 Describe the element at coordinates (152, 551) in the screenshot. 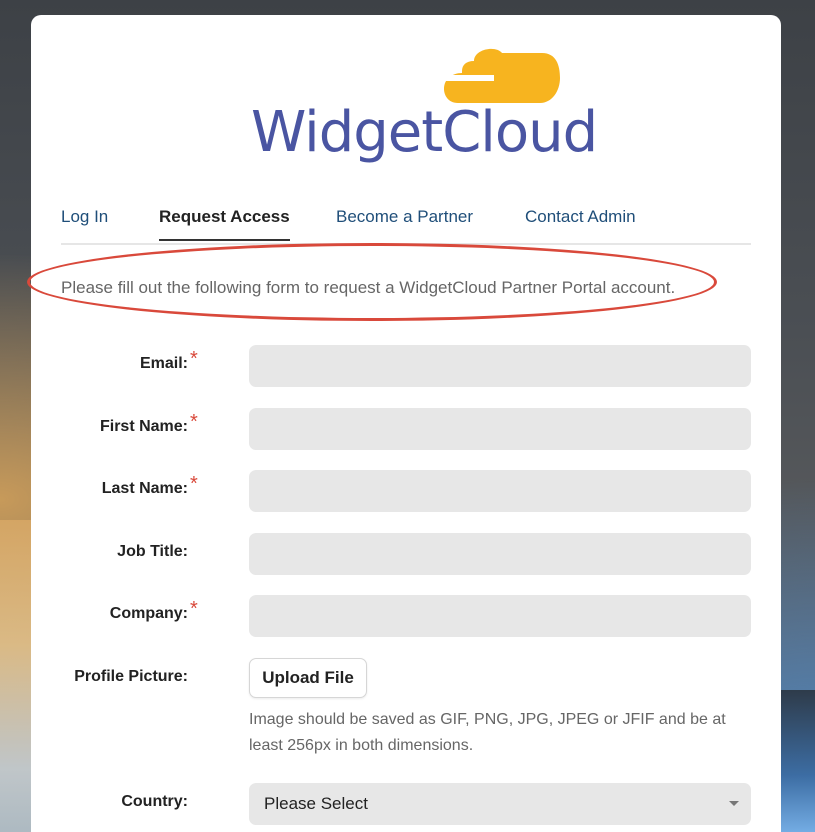

I see `job-title-label: Job Title:` at that location.